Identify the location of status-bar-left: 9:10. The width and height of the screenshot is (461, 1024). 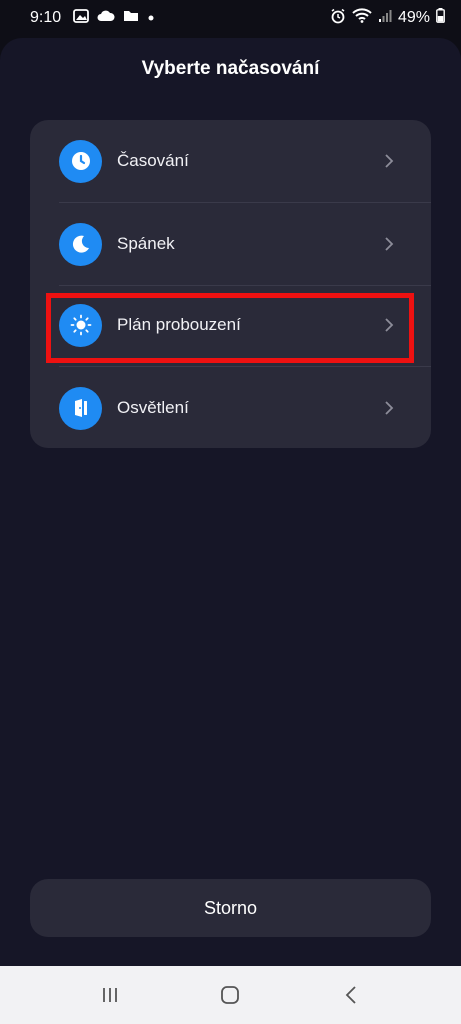
(92, 18).